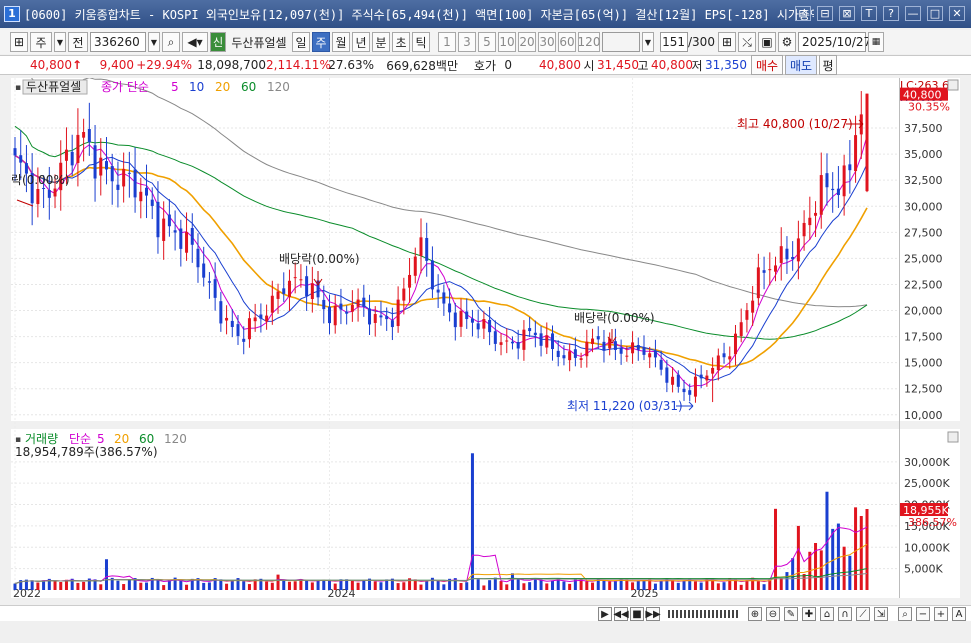  Describe the element at coordinates (527, 42) in the screenshot. I see `minute-option-20: 20` at that location.